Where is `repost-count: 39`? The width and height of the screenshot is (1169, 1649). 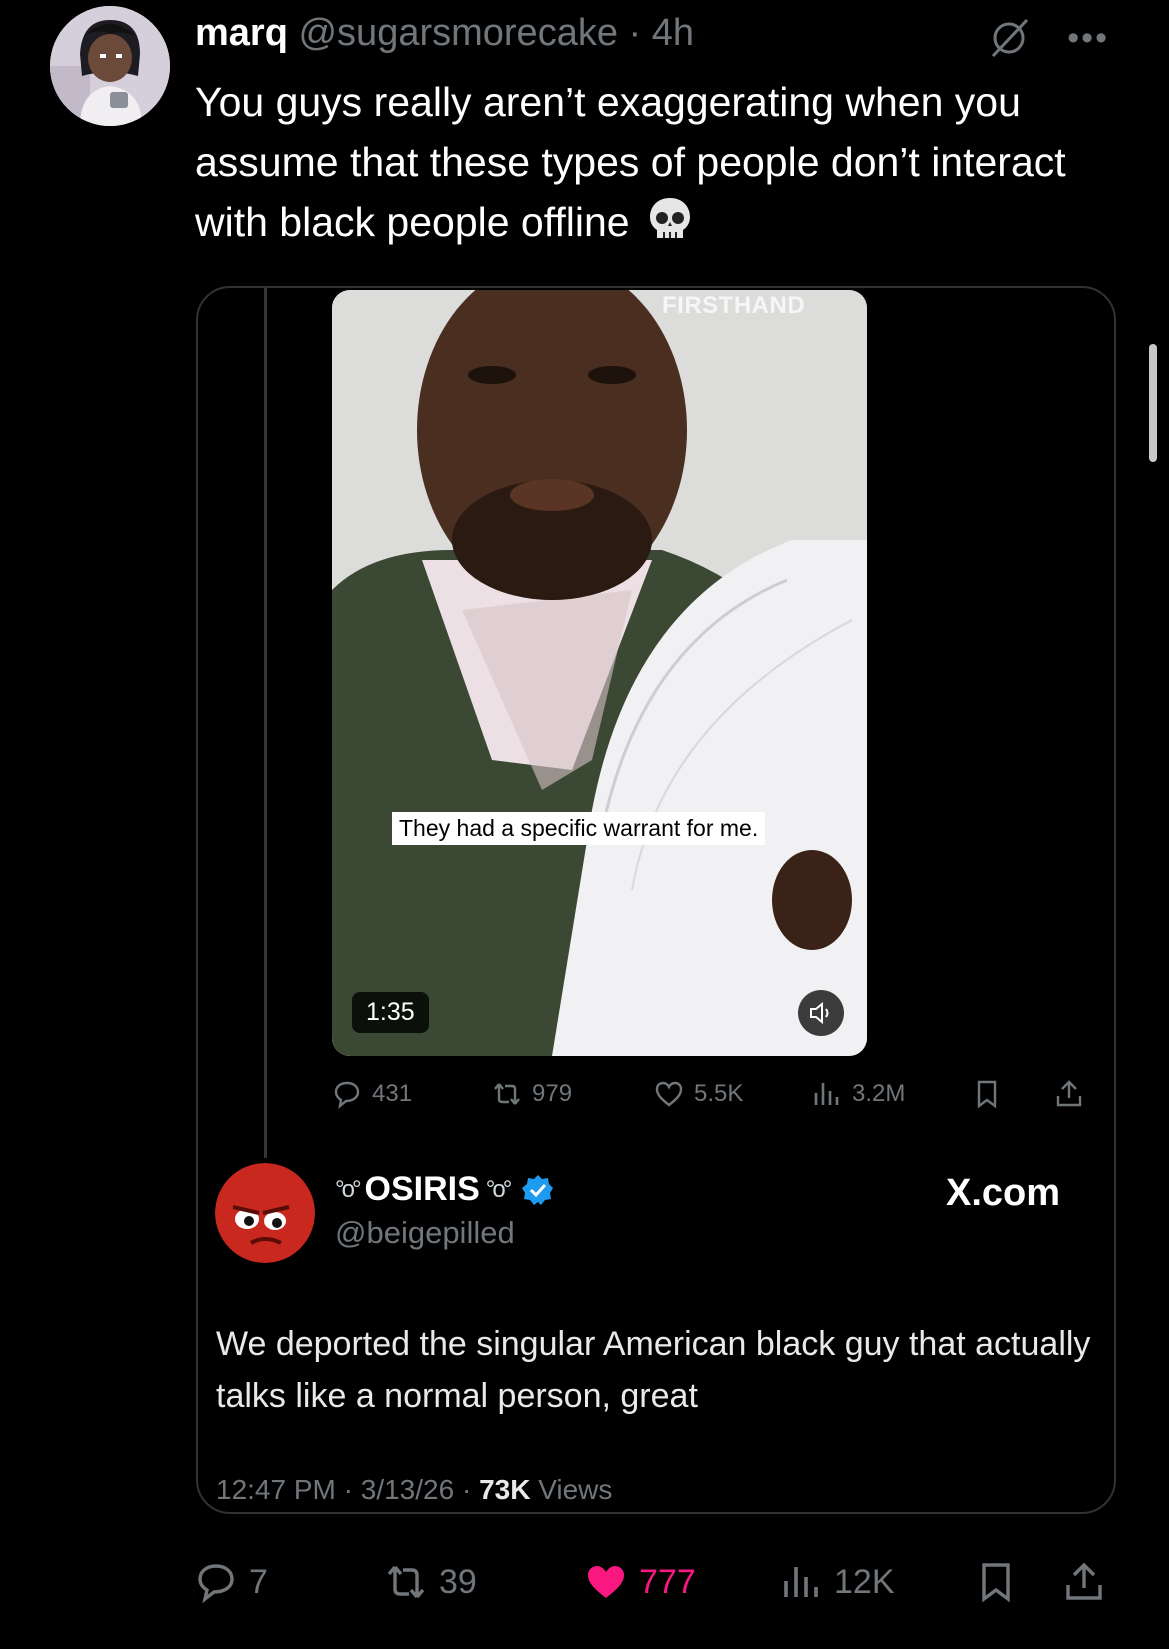
repost-count: 39 is located at coordinates (458, 1581).